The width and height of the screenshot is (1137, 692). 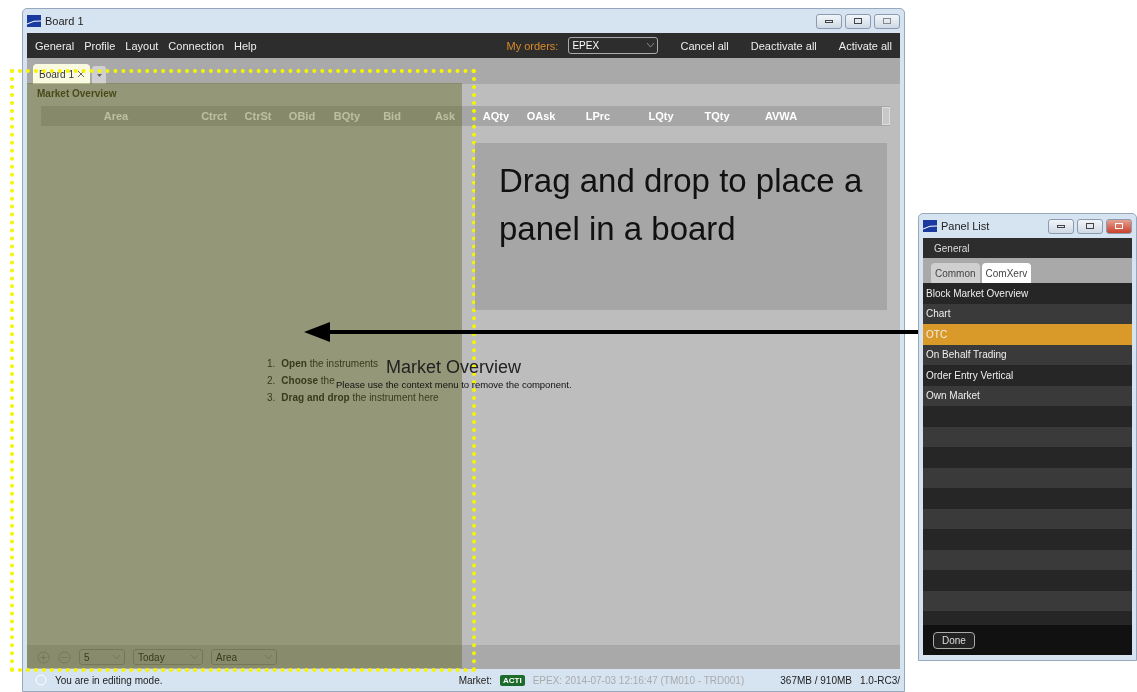 What do you see at coordinates (681, 226) in the screenshot?
I see `drop-hint-text: Drag and drop to place a panel in a board` at bounding box center [681, 226].